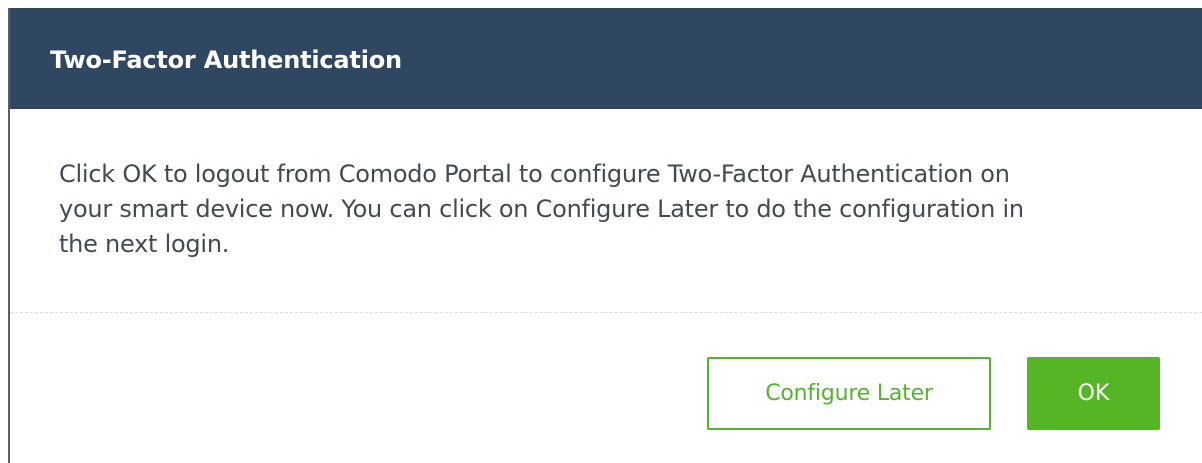 This screenshot has width=1202, height=463. I want to click on footer-divider, so click(606, 312).